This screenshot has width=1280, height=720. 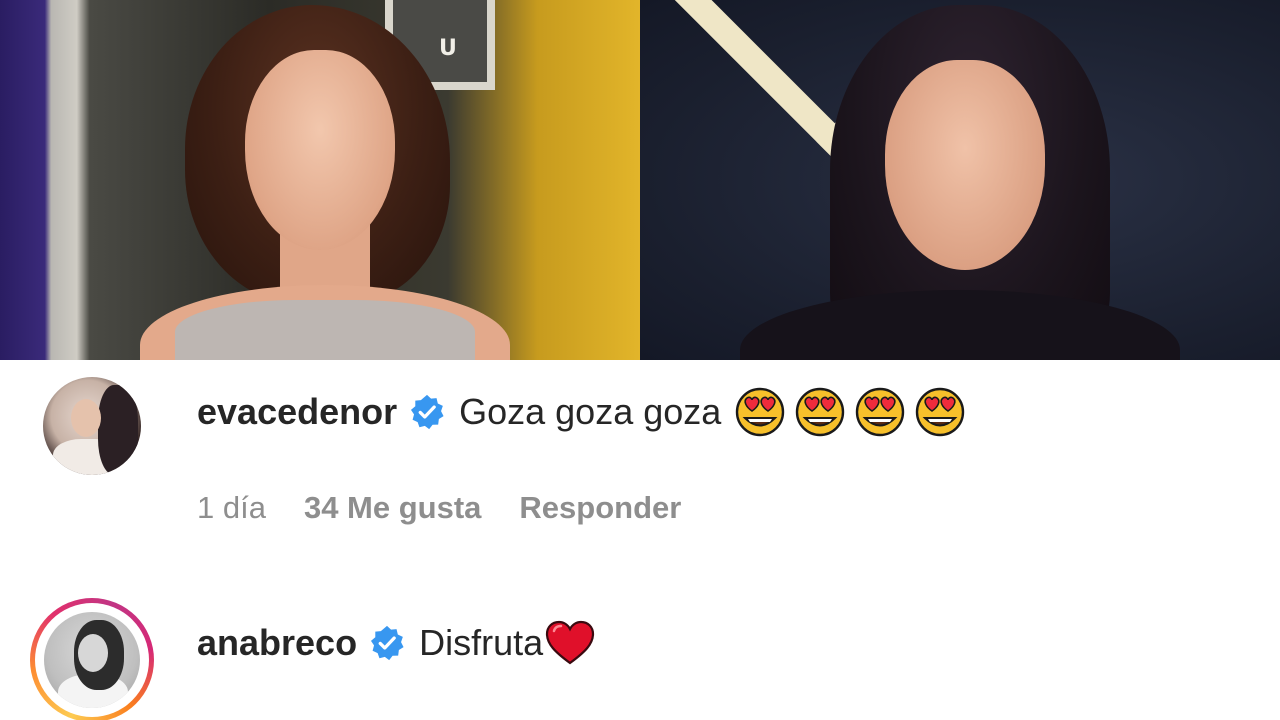 I want to click on red-heart-emoji-icon, so click(x=570, y=642).